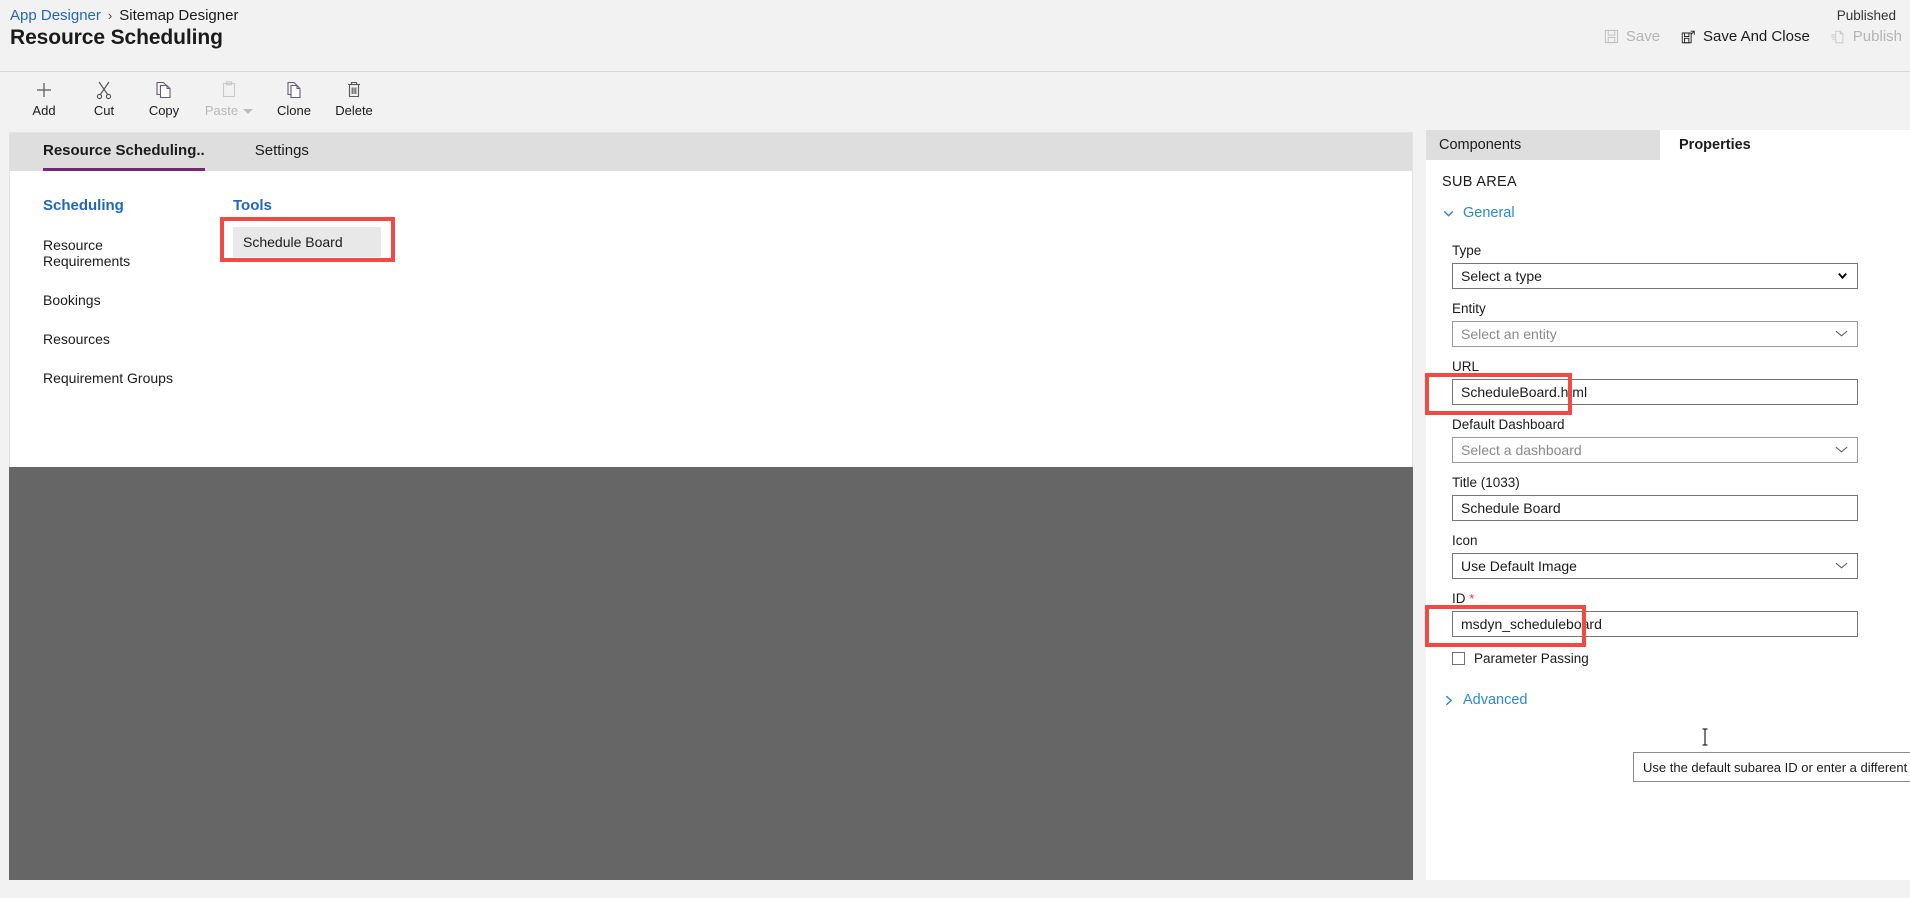  I want to click on header-actions: Save Save And Close Publish, so click(1753, 36).